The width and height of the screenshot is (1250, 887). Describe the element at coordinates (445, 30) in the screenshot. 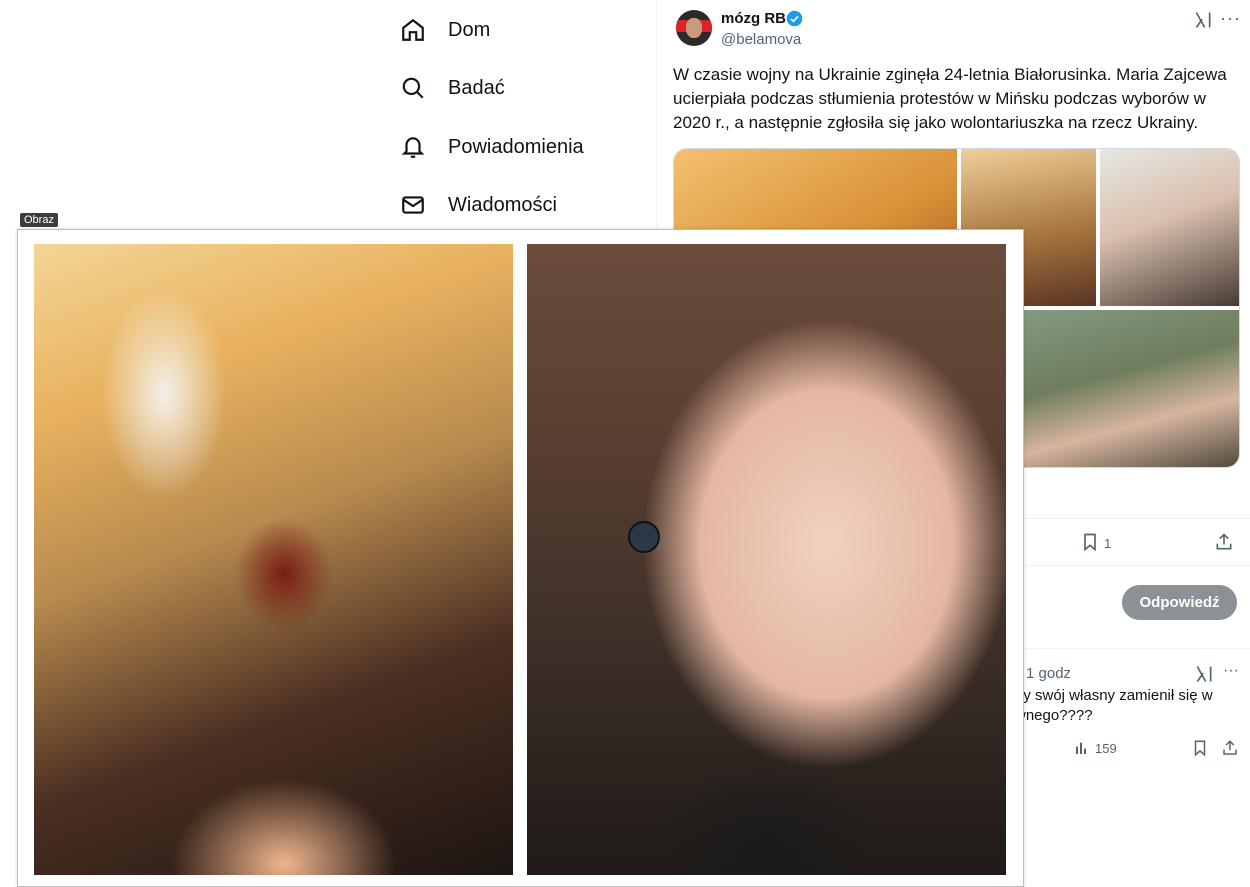

I see `nav-item-home: Dom` at that location.